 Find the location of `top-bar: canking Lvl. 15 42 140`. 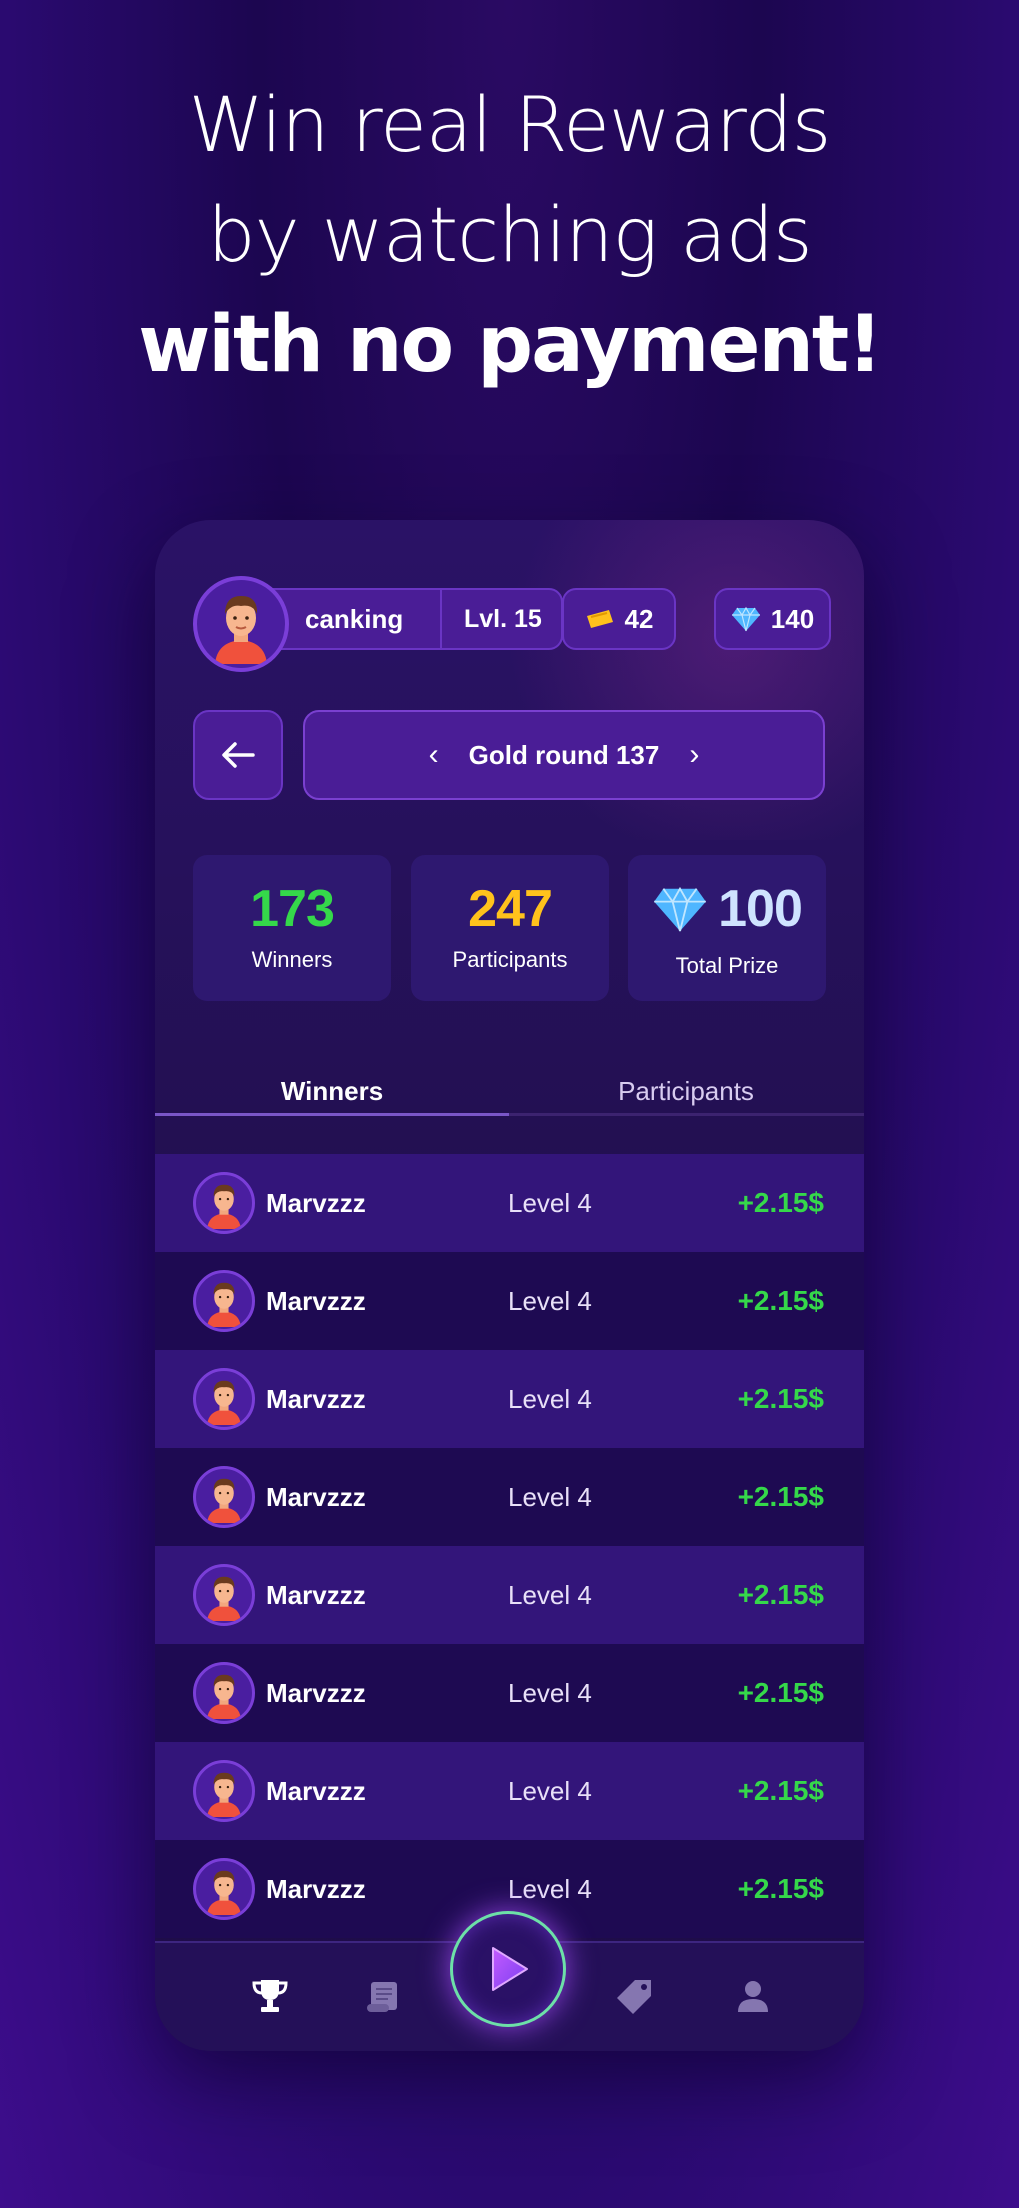

top-bar: canking Lvl. 15 42 140 is located at coordinates (513, 624).